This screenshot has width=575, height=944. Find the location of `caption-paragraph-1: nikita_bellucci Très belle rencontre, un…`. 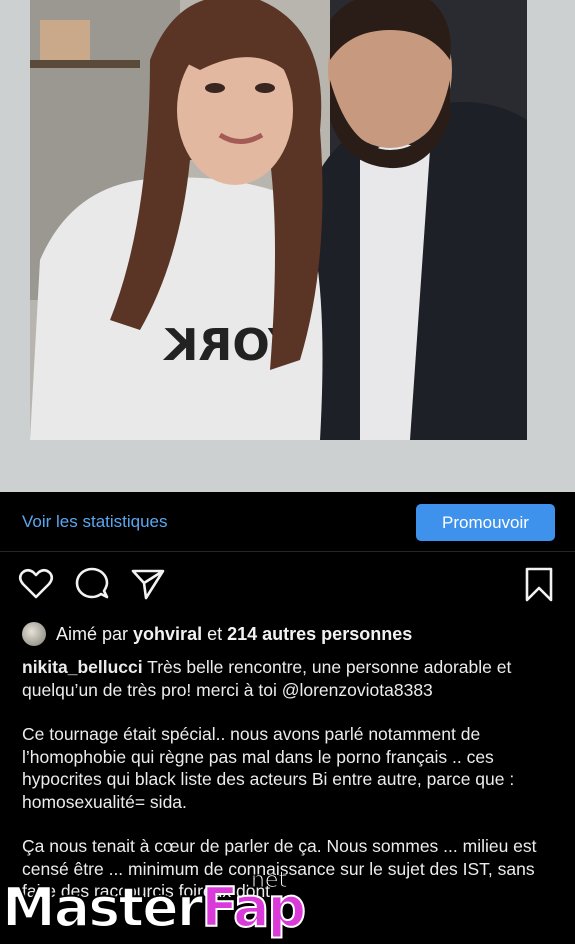

caption-paragraph-1: nikita_bellucci Très belle rencontre, un… is located at coordinates (292, 678).